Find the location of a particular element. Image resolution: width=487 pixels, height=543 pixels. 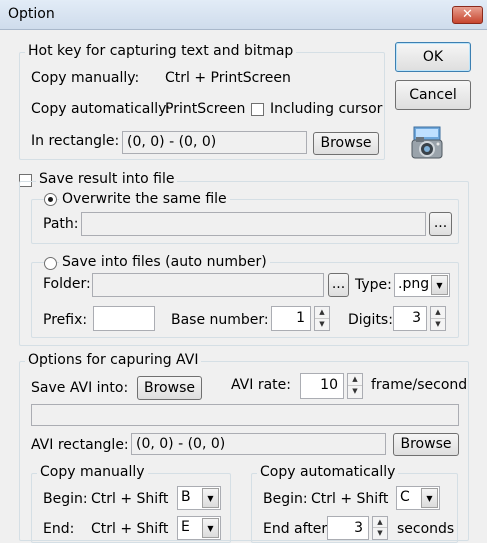

avi-rate-input: 10 is located at coordinates (322, 386).